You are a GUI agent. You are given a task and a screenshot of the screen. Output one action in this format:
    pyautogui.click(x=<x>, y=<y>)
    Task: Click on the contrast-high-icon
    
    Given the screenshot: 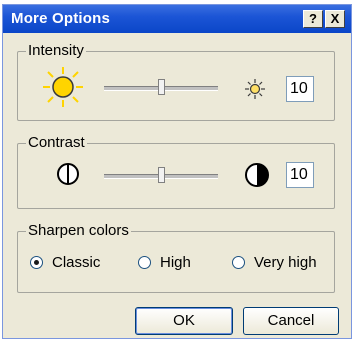 What is the action you would take?
    pyautogui.click(x=257, y=175)
    